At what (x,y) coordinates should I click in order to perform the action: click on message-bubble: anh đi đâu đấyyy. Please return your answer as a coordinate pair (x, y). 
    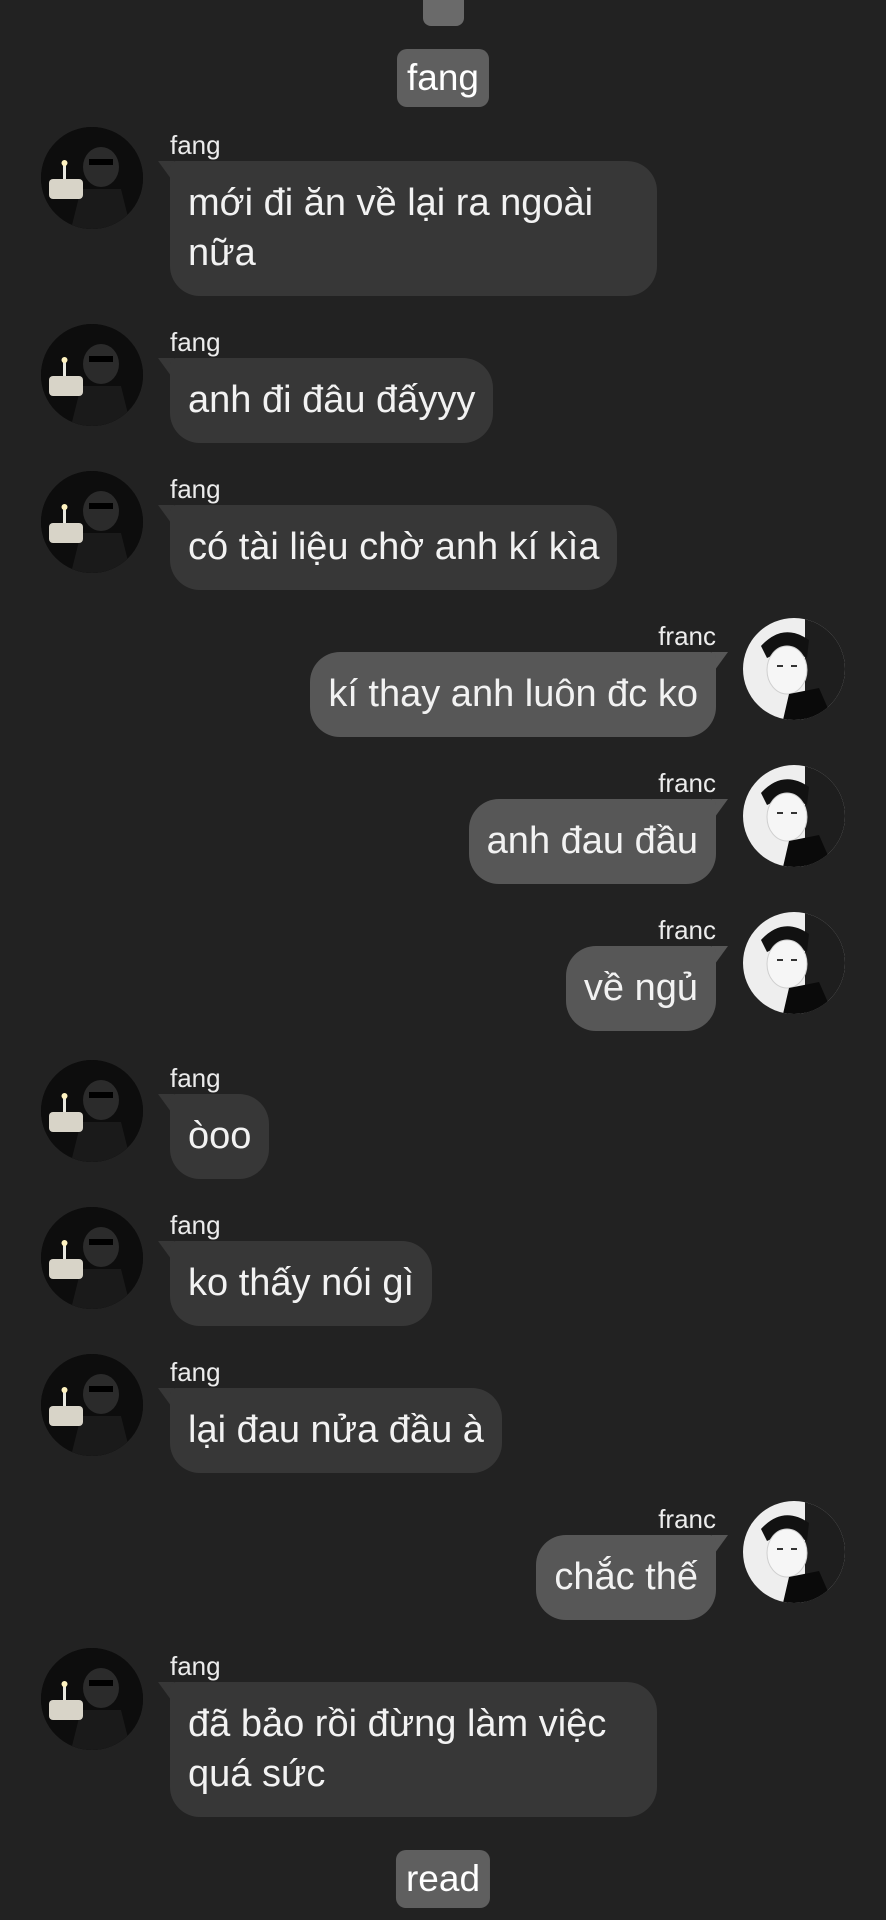
    Looking at the image, I should click on (332, 400).